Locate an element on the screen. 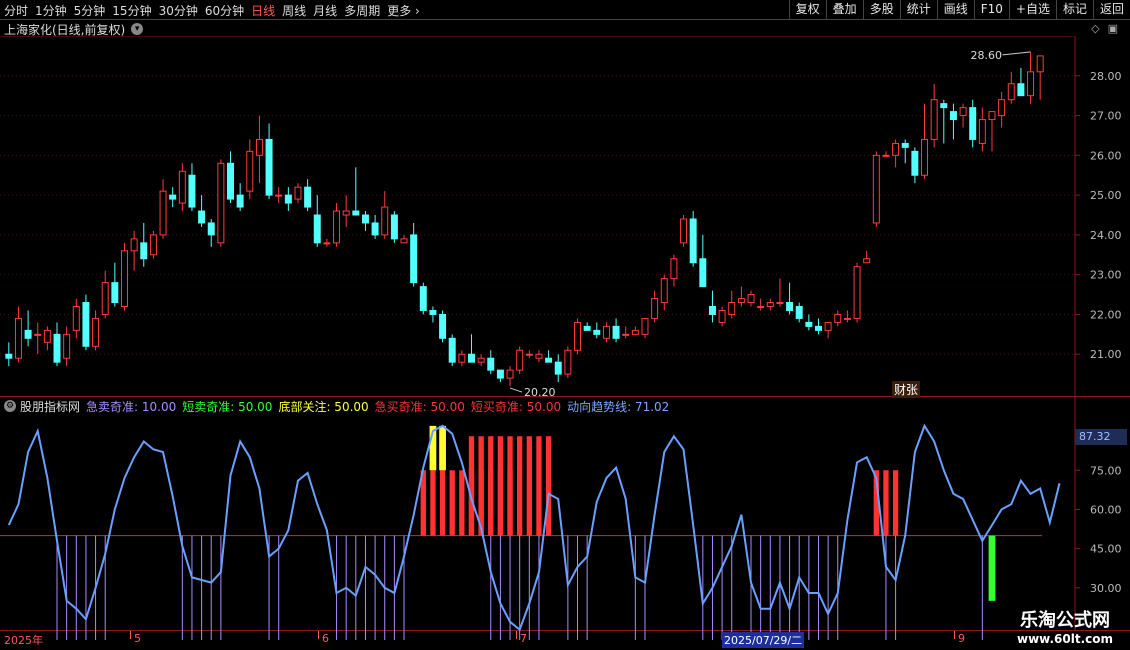  date-axis: 2025年 5 6 7 2025/07/29/二 9 is located at coordinates (500, 640).